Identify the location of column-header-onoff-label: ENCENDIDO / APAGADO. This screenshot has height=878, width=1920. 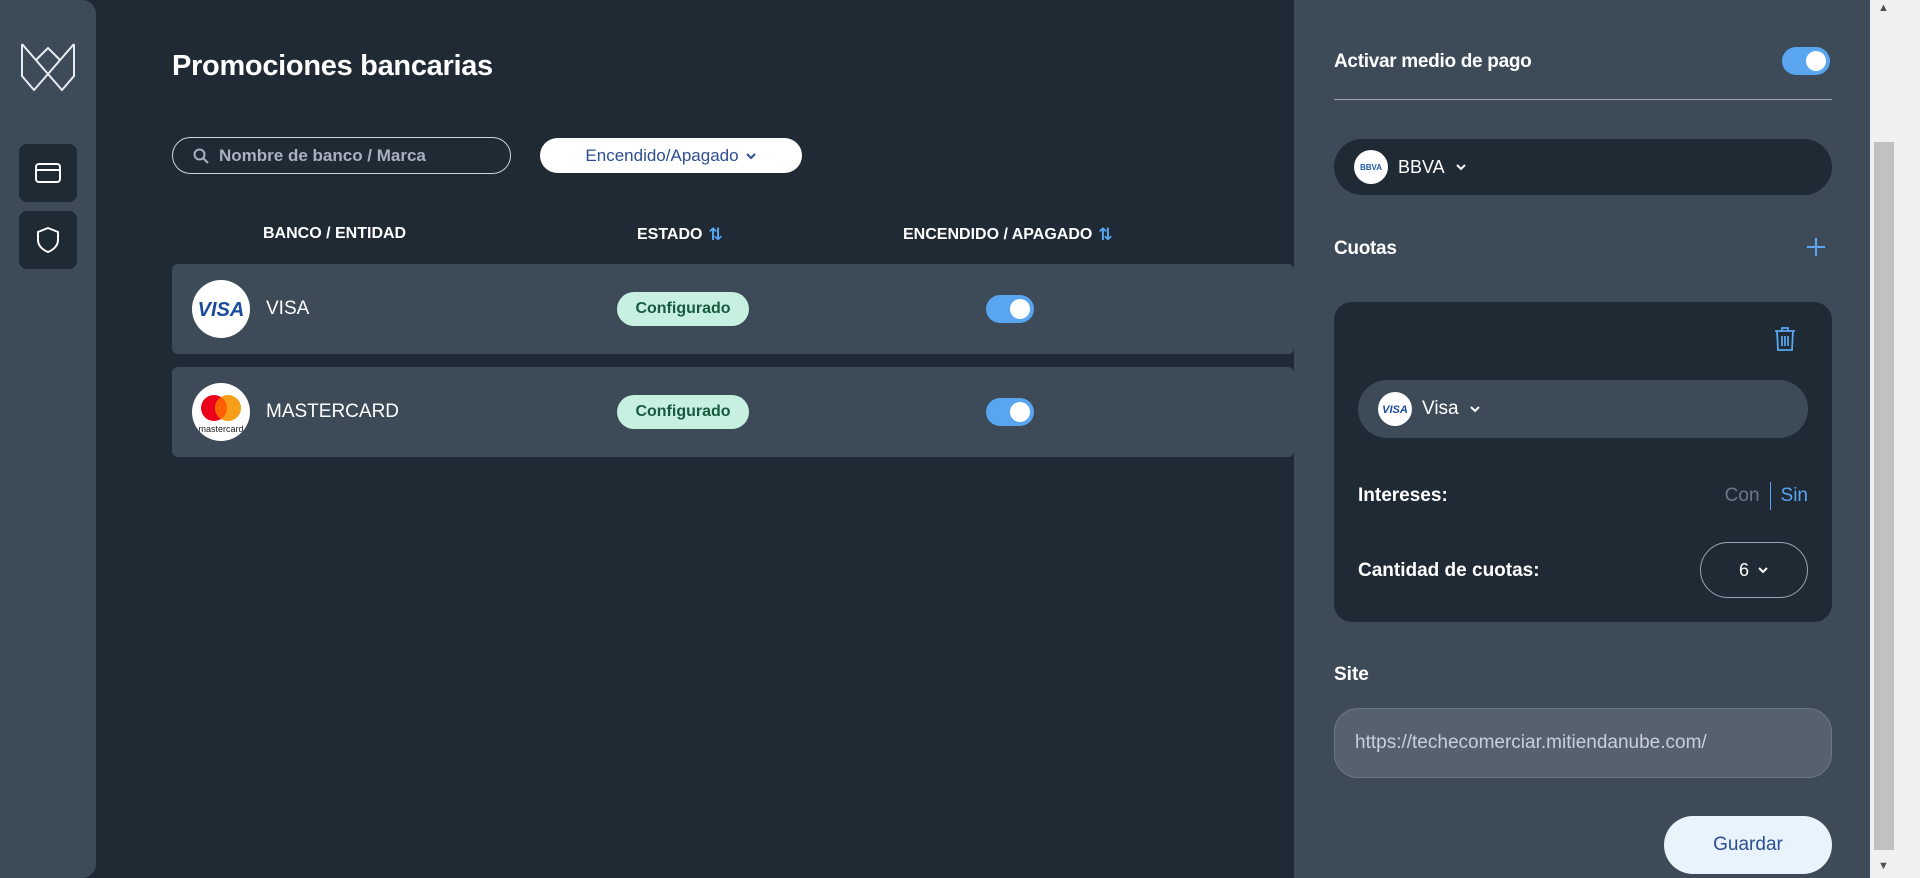
(998, 234).